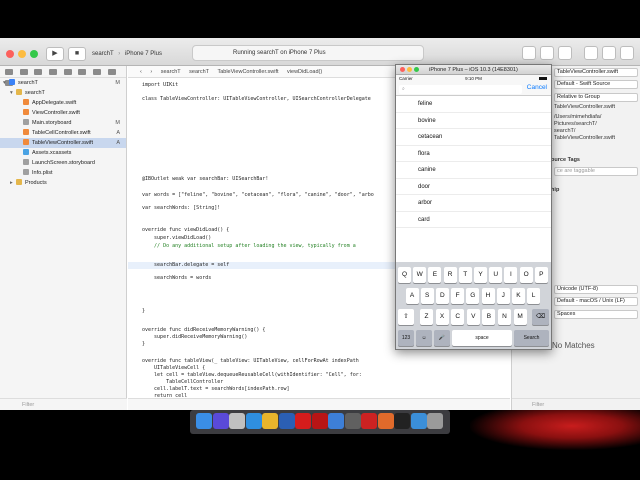  What do you see at coordinates (111, 72) in the screenshot?
I see `breakpoint-icon` at bounding box center [111, 72].